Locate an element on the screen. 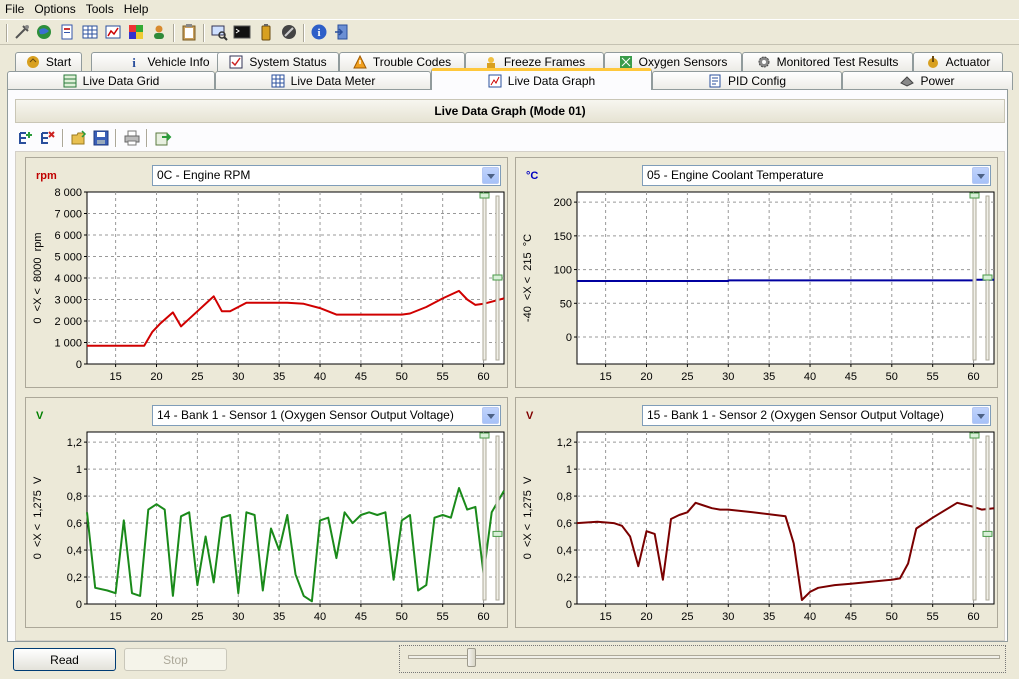 The width and height of the screenshot is (1019, 679). menu-help: Help is located at coordinates (136, 9).